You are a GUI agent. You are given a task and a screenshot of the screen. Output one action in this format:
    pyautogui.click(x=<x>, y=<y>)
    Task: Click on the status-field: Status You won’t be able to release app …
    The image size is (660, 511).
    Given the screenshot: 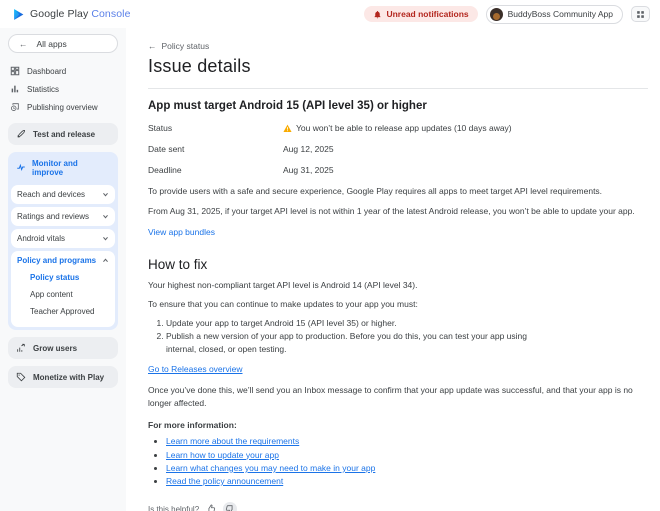 What is the action you would take?
    pyautogui.click(x=398, y=128)
    